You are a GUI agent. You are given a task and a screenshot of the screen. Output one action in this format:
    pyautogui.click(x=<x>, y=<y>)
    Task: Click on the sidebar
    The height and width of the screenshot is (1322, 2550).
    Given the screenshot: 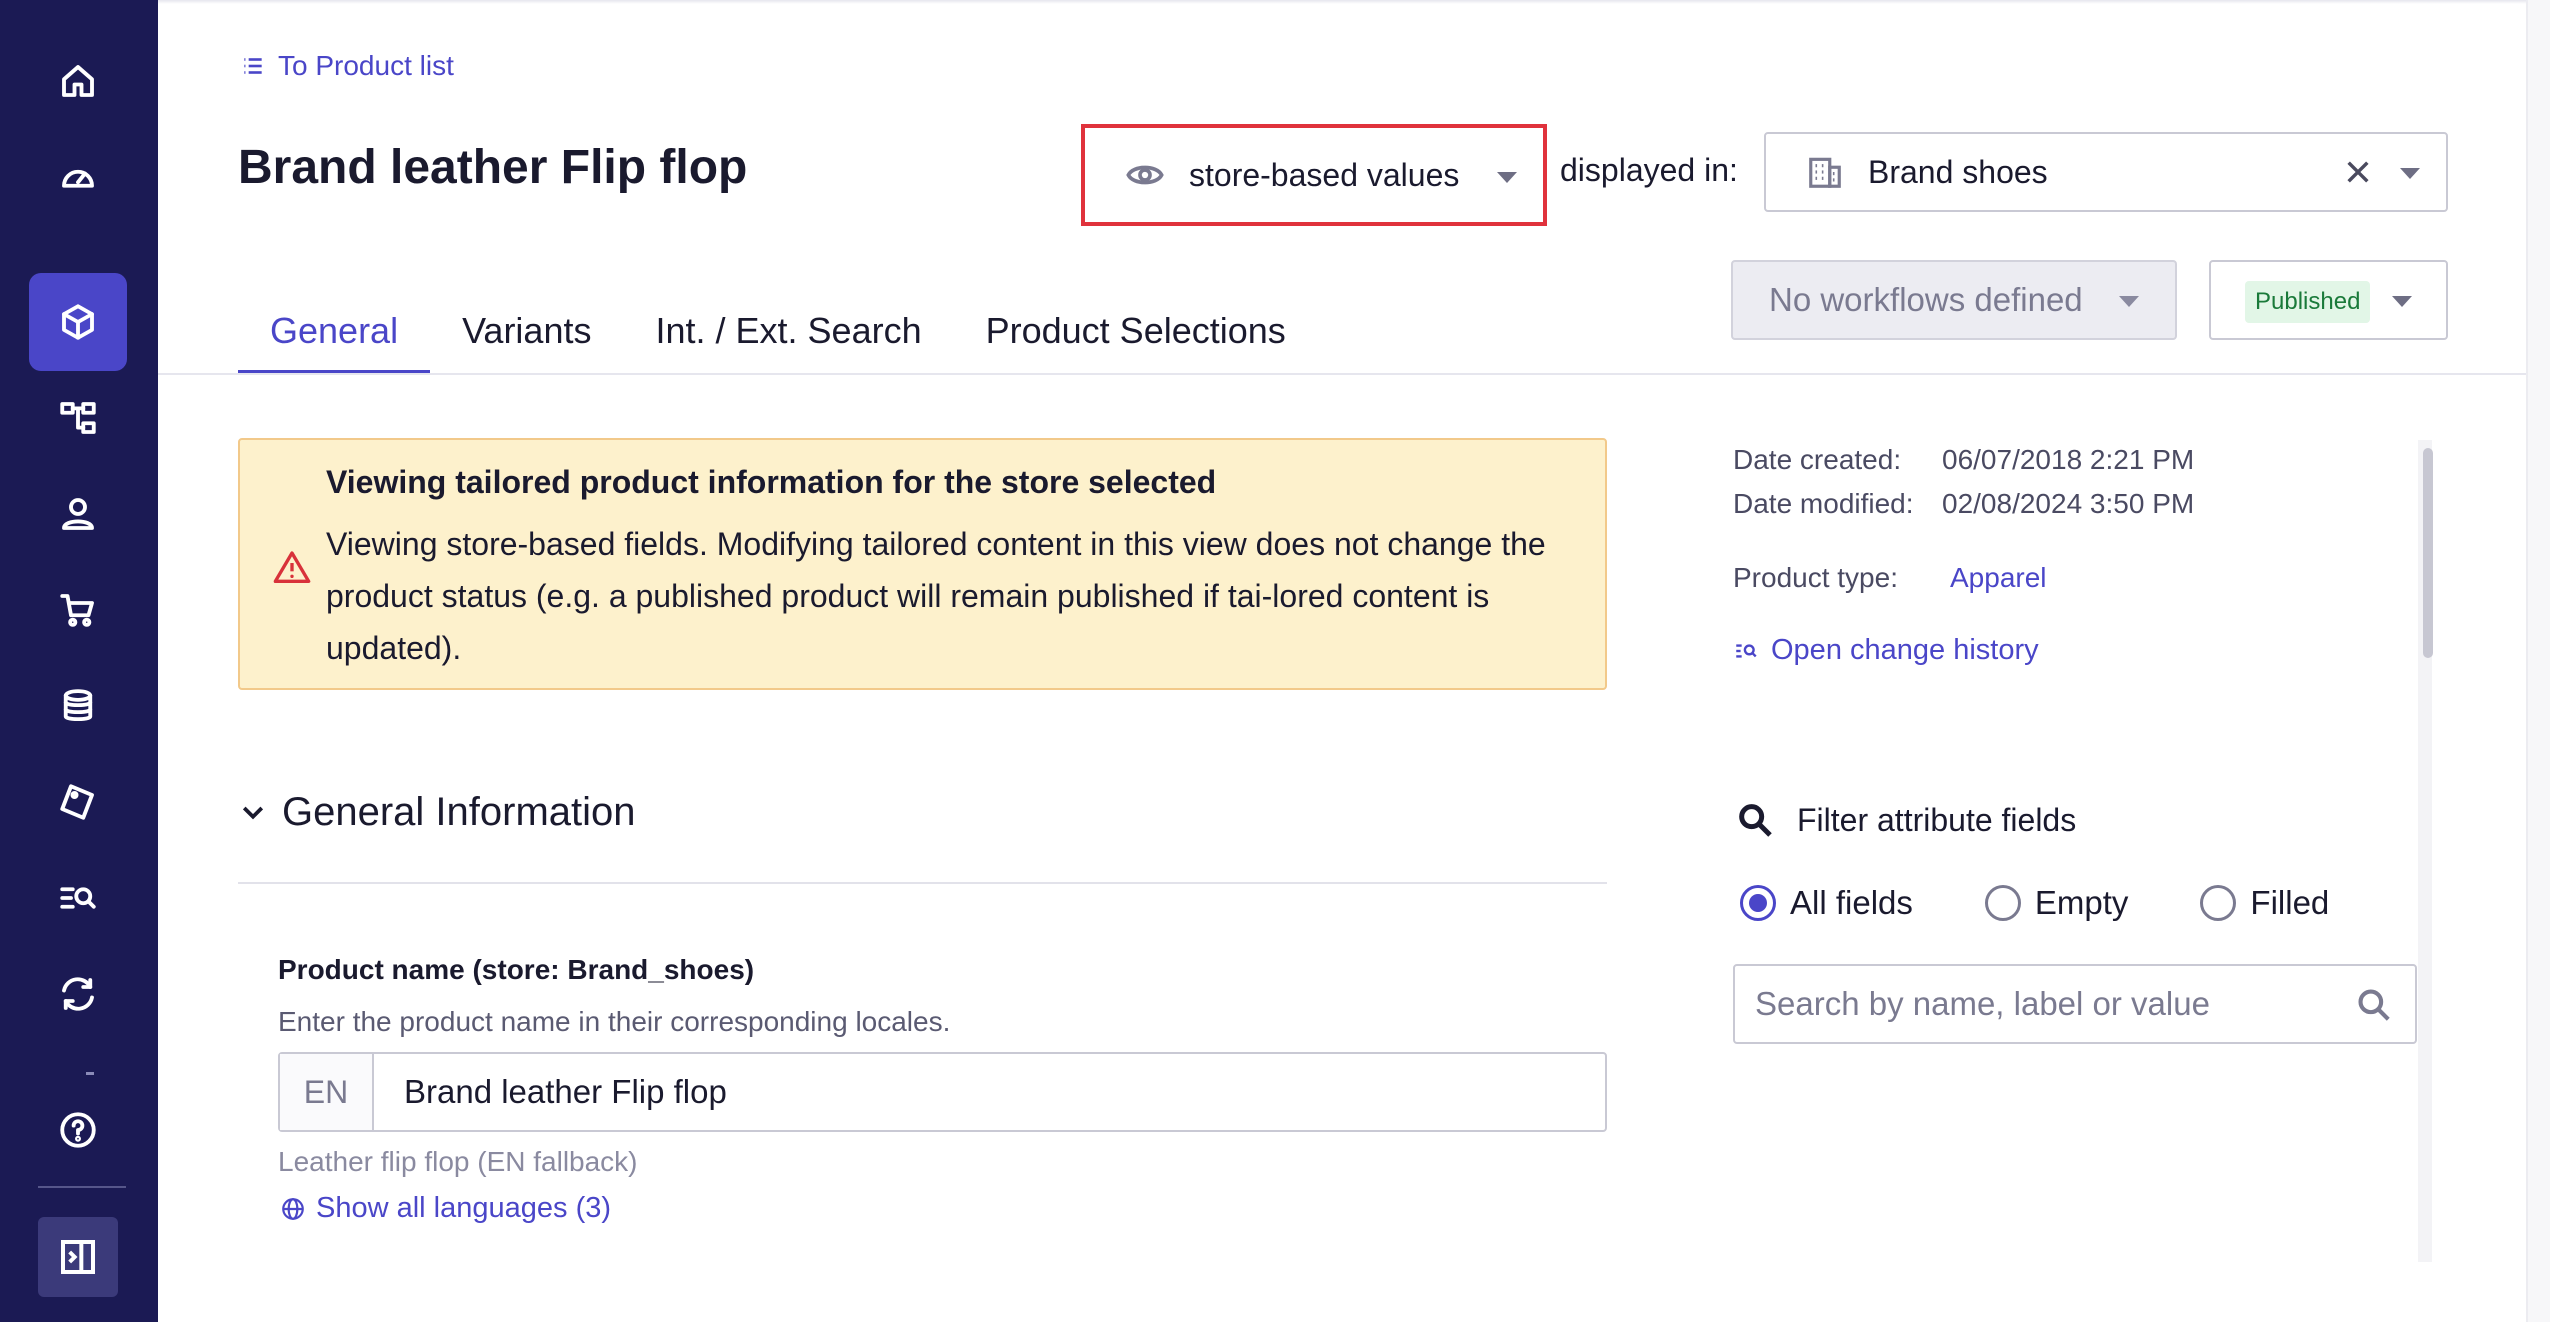 What is the action you would take?
    pyautogui.click(x=79, y=661)
    